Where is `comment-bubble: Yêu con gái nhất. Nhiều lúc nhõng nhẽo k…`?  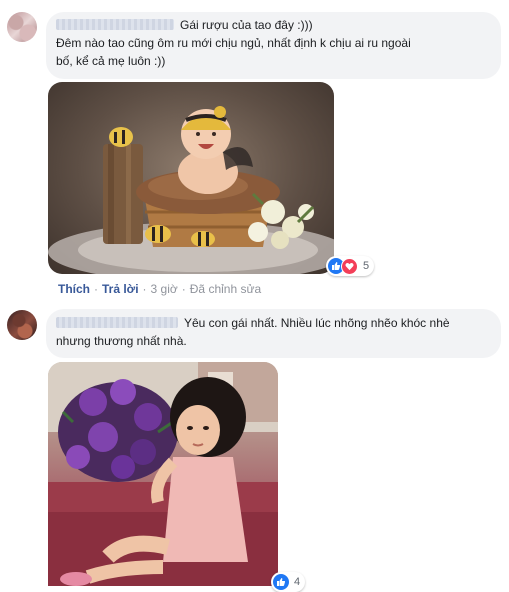
comment-bubble: Yêu con gái nhất. Nhiều lúc nhõng nhẽo k… is located at coordinates (273, 333).